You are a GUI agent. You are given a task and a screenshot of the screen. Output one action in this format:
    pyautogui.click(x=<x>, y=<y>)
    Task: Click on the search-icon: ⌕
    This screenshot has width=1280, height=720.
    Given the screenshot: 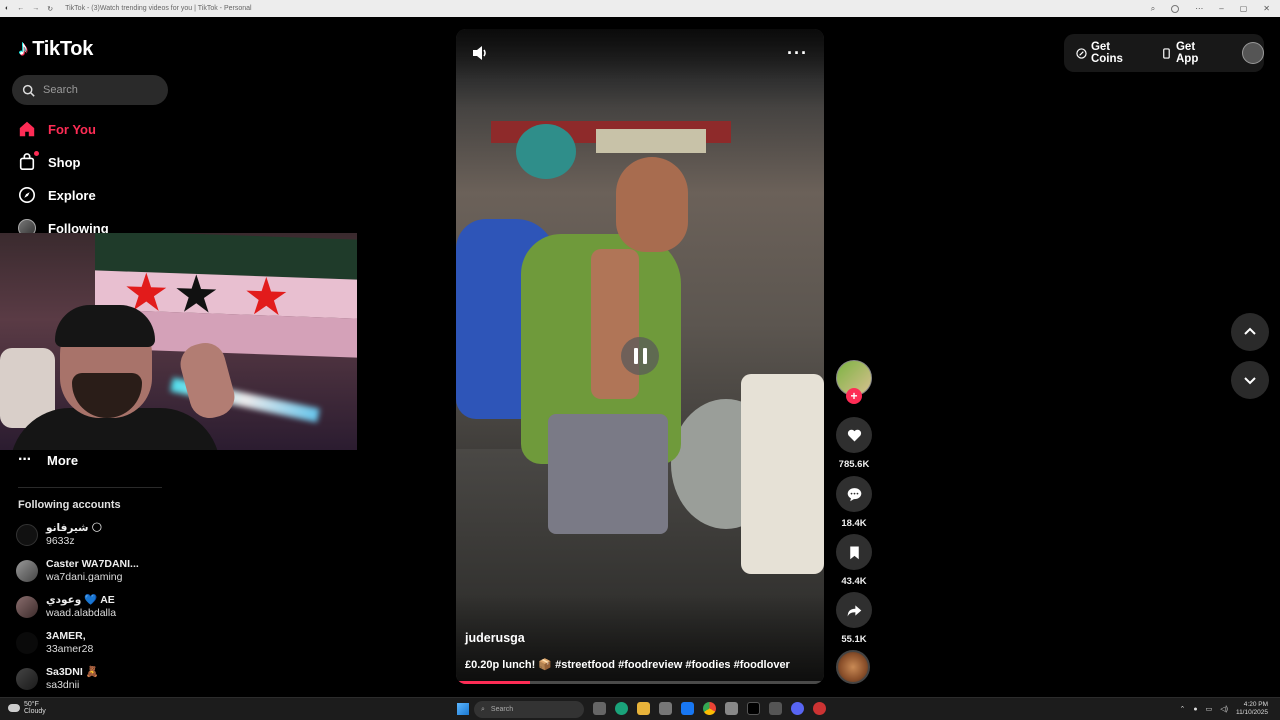 What is the action you would take?
    pyautogui.click(x=483, y=709)
    